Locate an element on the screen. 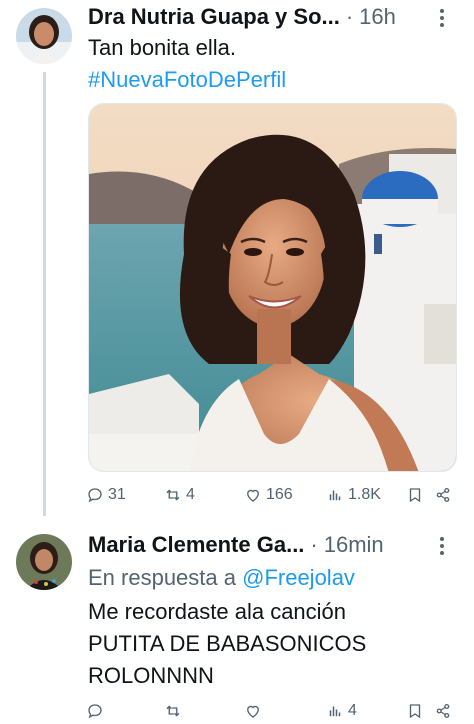  like-button: 166 is located at coordinates (268, 495).